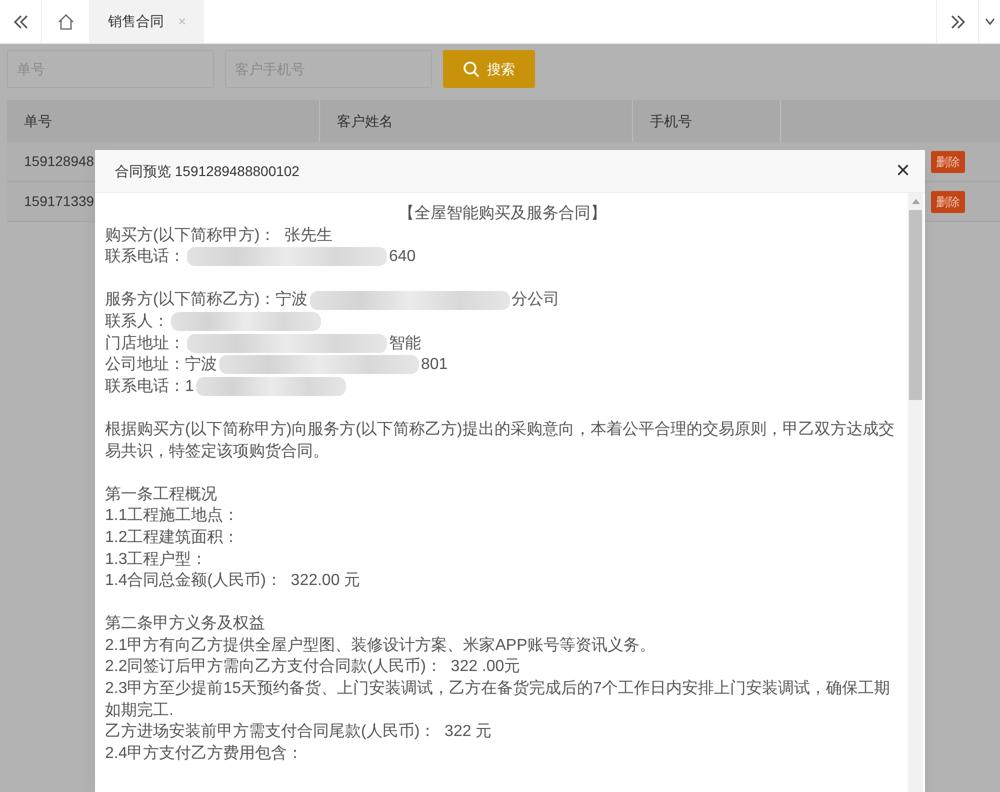 The height and width of the screenshot is (792, 1000). Describe the element at coordinates (903, 171) in the screenshot. I see `close-button: ×` at that location.